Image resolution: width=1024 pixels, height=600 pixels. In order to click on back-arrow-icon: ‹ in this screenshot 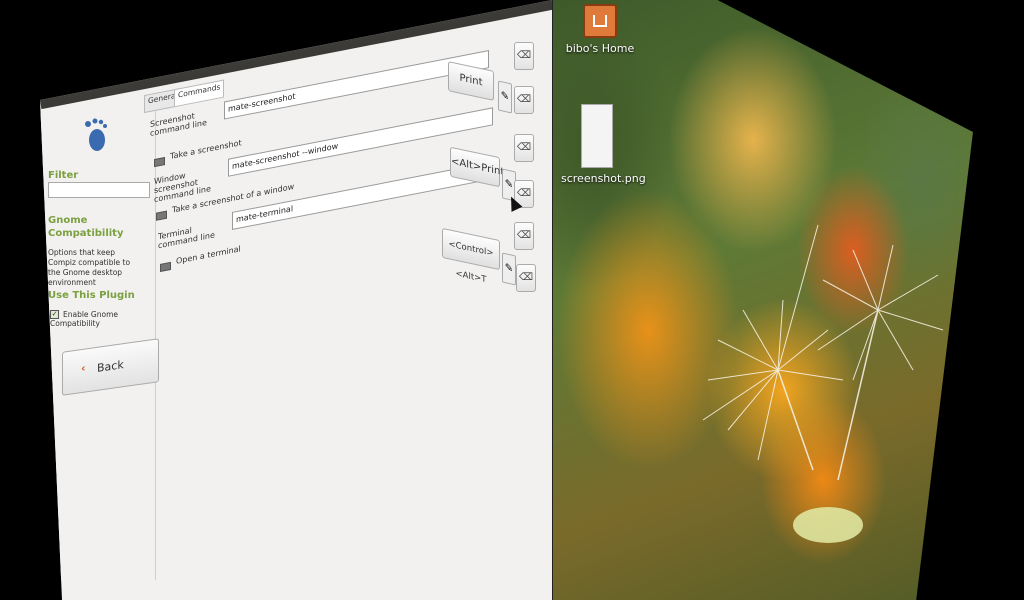, I will do `click(83, 368)`.